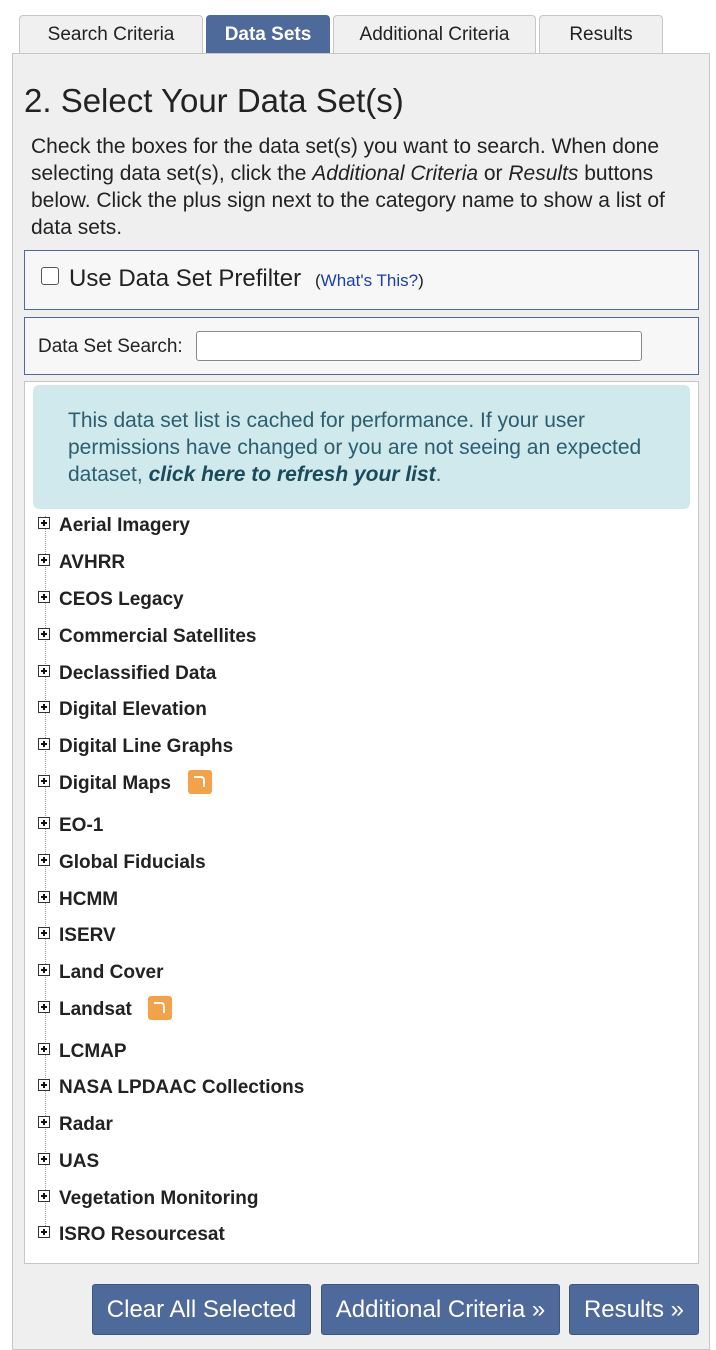  Describe the element at coordinates (111, 973) in the screenshot. I see `category-label: Land Cover` at that location.